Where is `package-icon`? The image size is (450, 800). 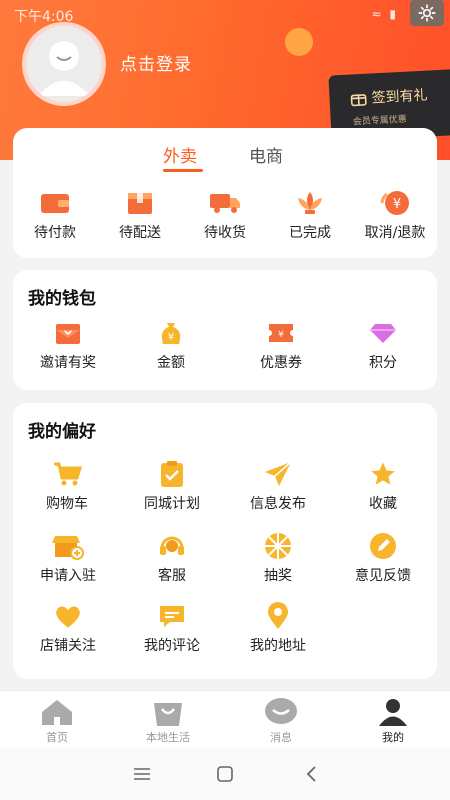
package-icon is located at coordinates (140, 203).